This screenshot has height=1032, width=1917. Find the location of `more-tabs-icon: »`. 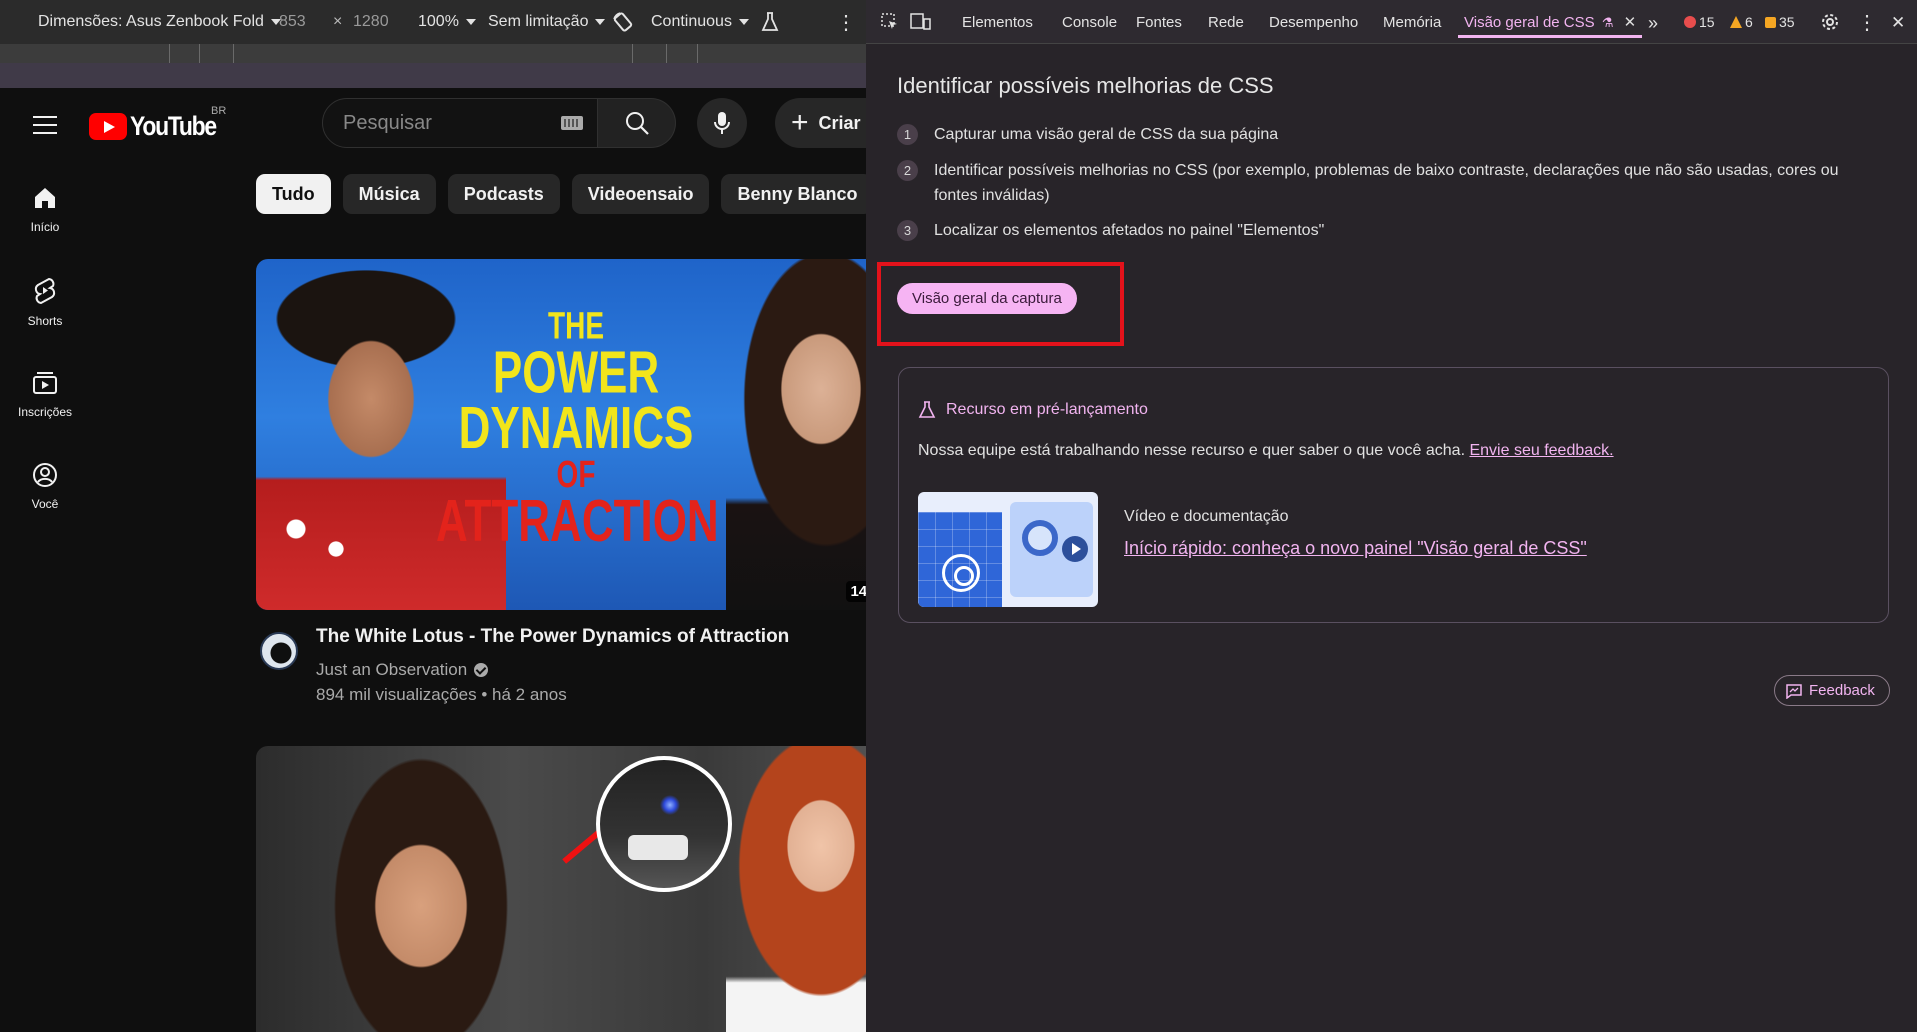

more-tabs-icon: » is located at coordinates (1653, 22).